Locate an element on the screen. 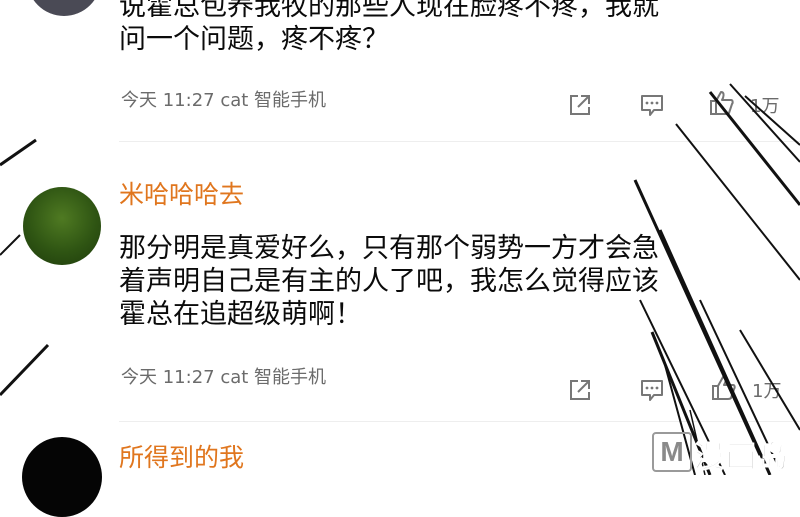 Image resolution: width=800 pixels, height=517 pixels. watermark-logo: M 漫画岛 is located at coordinates (725, 452).